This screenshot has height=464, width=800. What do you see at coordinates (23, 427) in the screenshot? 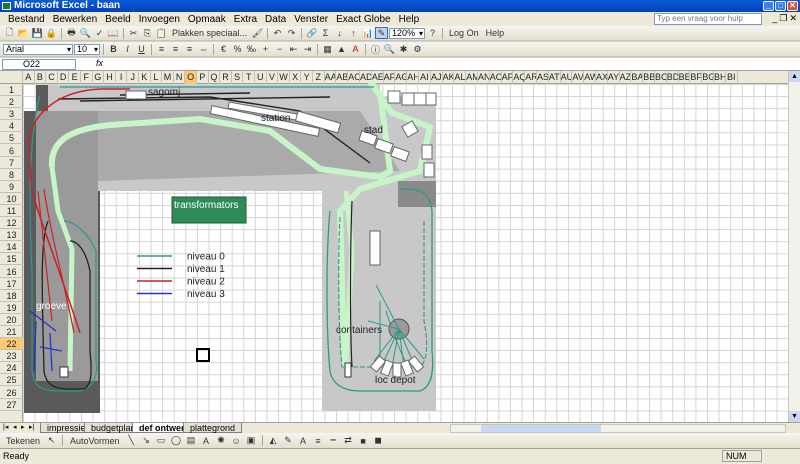
I see `tab-next-icon: ▸` at bounding box center [23, 427].